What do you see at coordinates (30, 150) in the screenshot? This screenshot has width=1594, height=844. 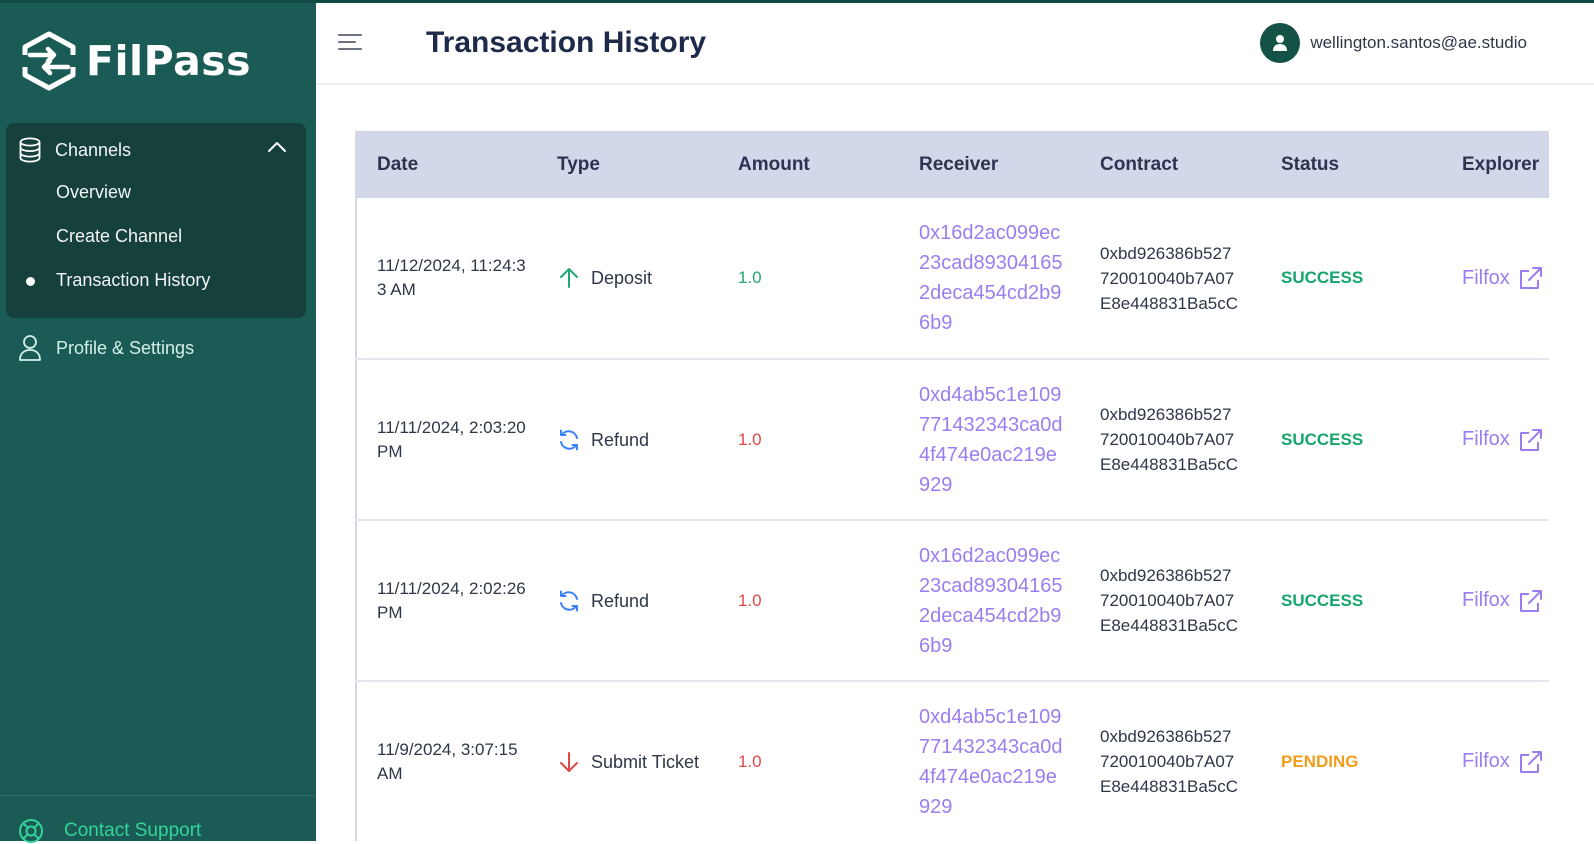 I see `database-icon` at bounding box center [30, 150].